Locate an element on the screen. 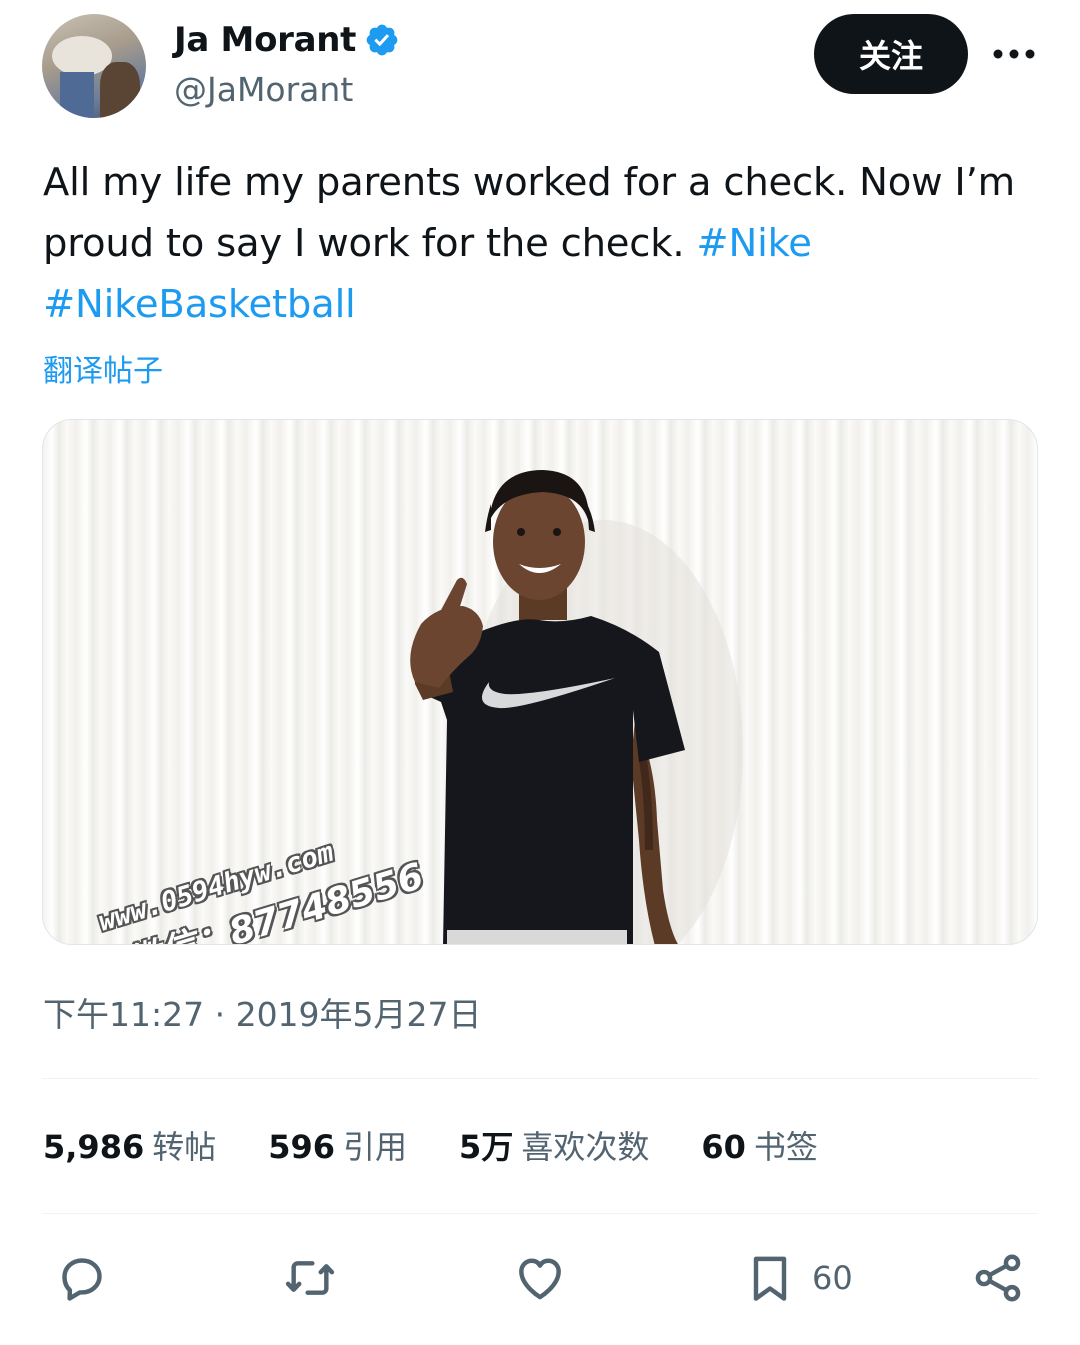 The image size is (1080, 1345). stat-quotes-value: 596 is located at coordinates (302, 1147).